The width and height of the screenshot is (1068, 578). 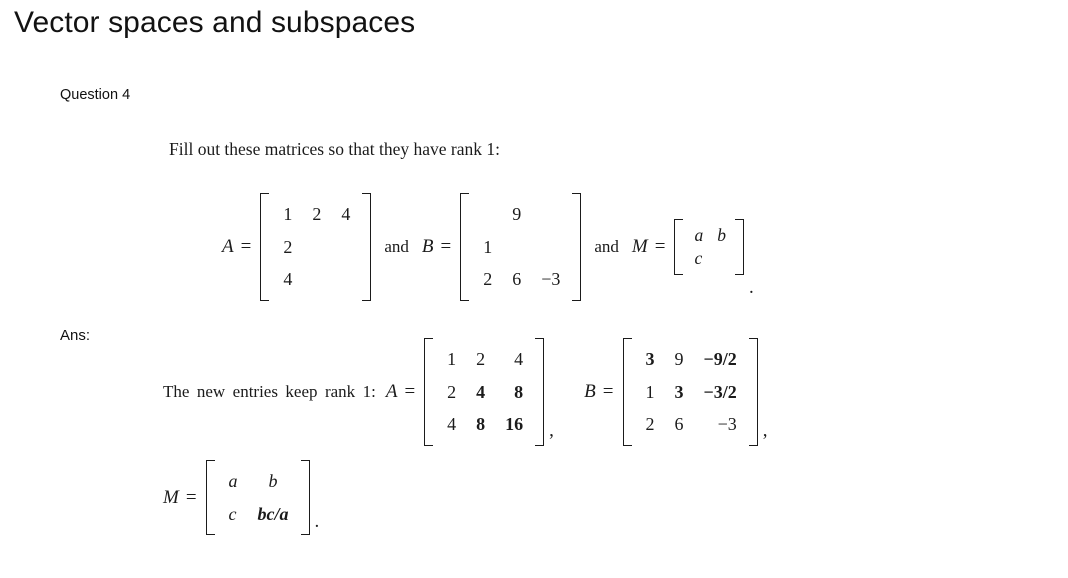 I want to click on page-title: Vector spaces and subspaces, so click(x=215, y=22).